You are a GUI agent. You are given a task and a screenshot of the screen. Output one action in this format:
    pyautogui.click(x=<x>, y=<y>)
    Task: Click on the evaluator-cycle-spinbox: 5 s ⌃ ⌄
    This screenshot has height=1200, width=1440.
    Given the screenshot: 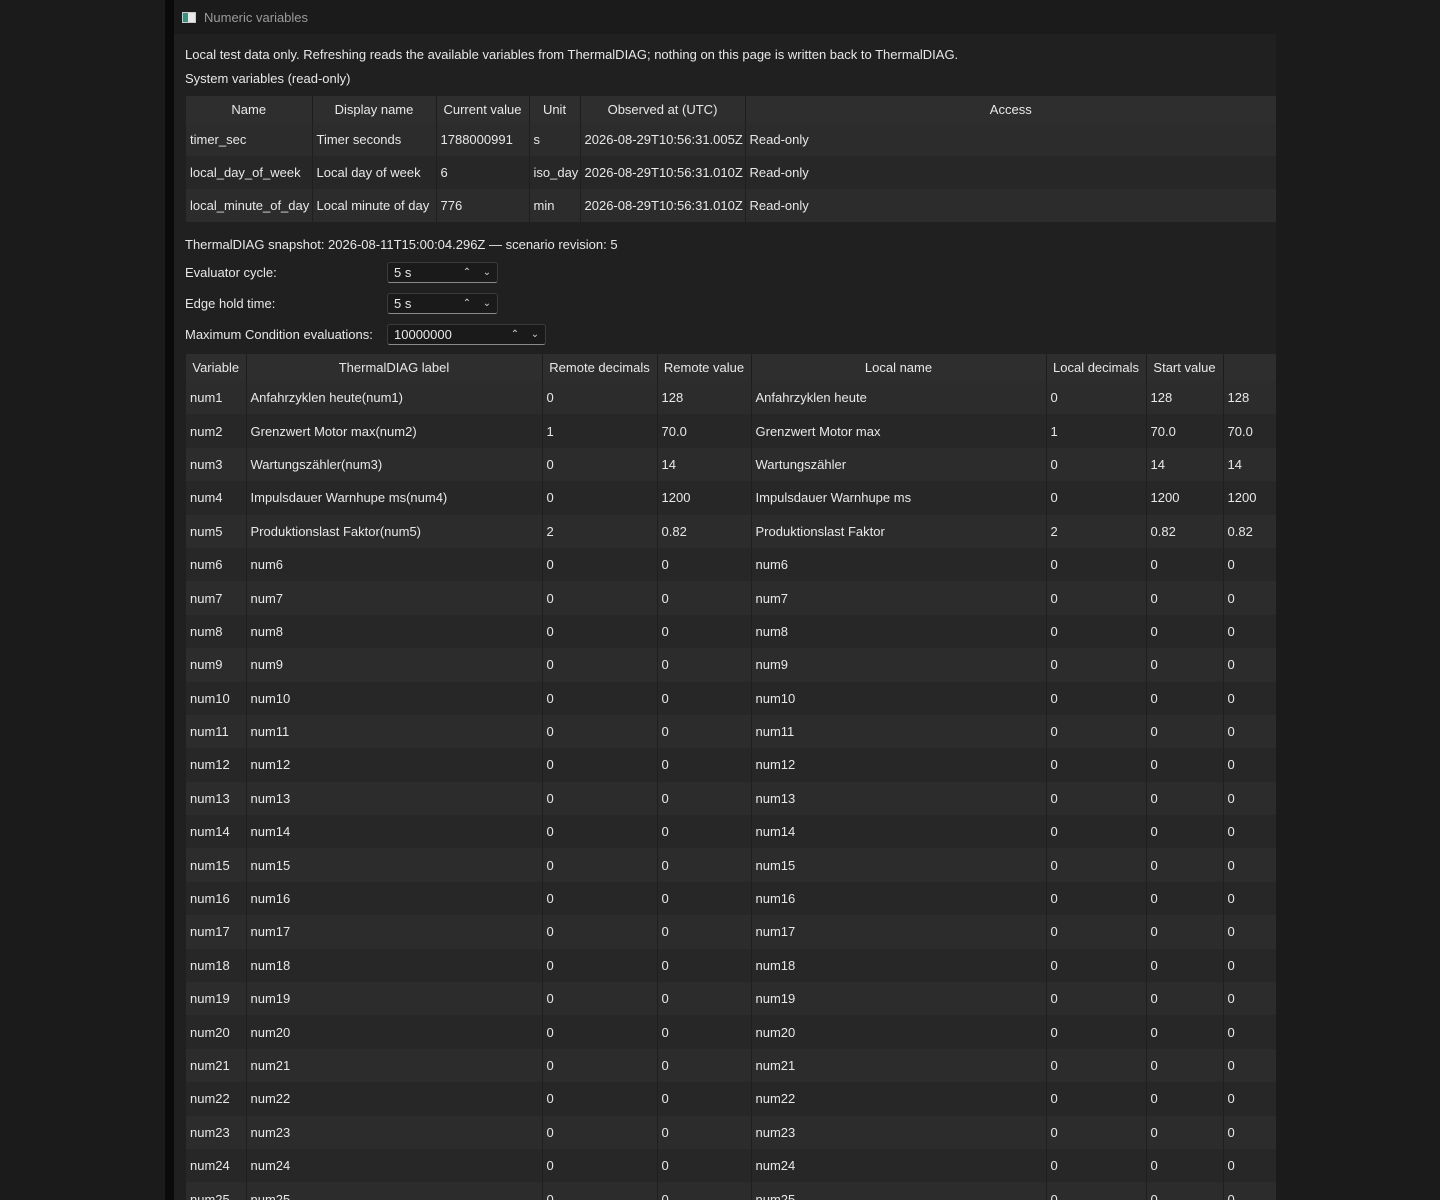 What is the action you would take?
    pyautogui.click(x=442, y=272)
    